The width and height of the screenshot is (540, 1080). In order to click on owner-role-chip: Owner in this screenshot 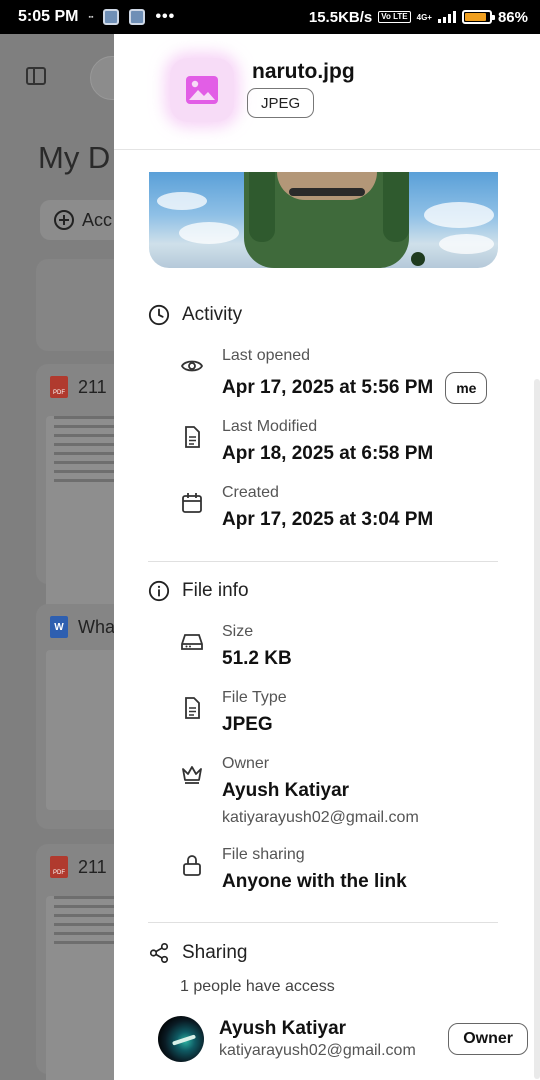, I will do `click(488, 1039)`.